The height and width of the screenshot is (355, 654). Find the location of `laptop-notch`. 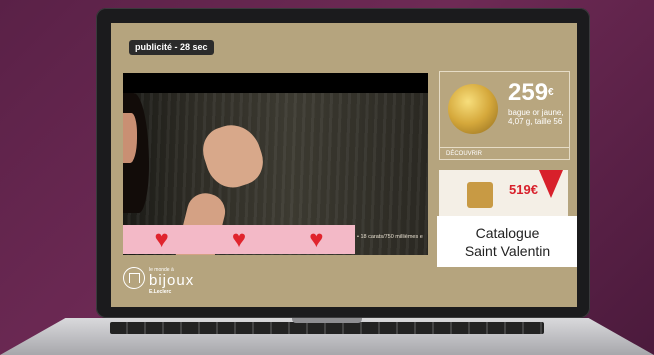

laptop-notch is located at coordinates (327, 320).